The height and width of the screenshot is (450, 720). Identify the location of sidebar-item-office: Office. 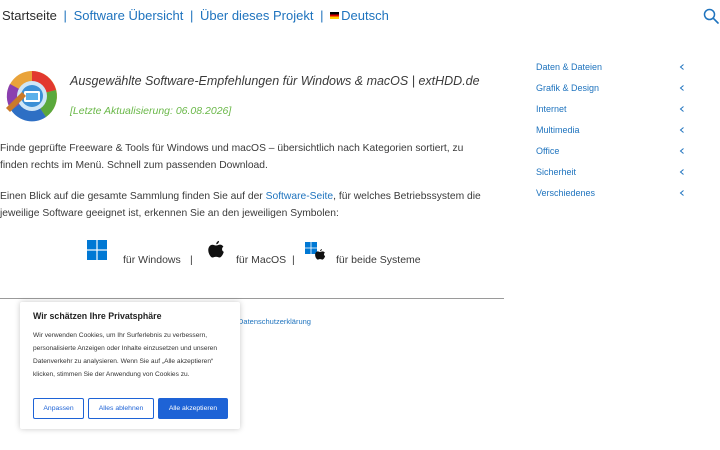
(611, 150).